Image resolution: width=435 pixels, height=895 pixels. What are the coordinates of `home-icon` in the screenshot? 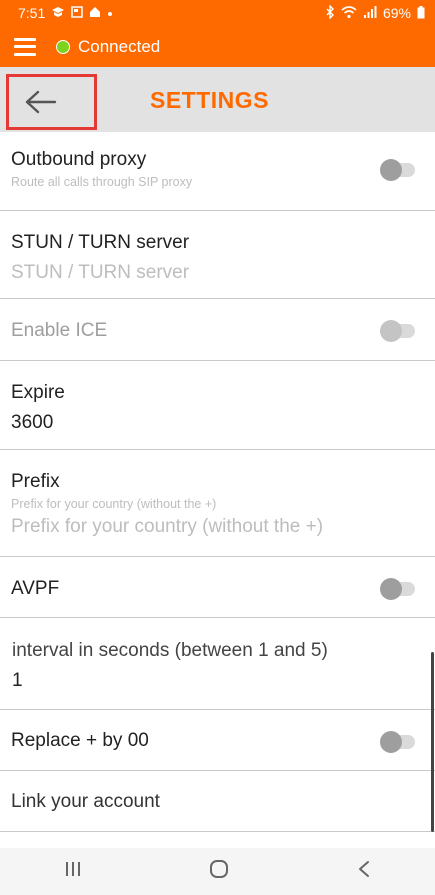 It's located at (95, 13).